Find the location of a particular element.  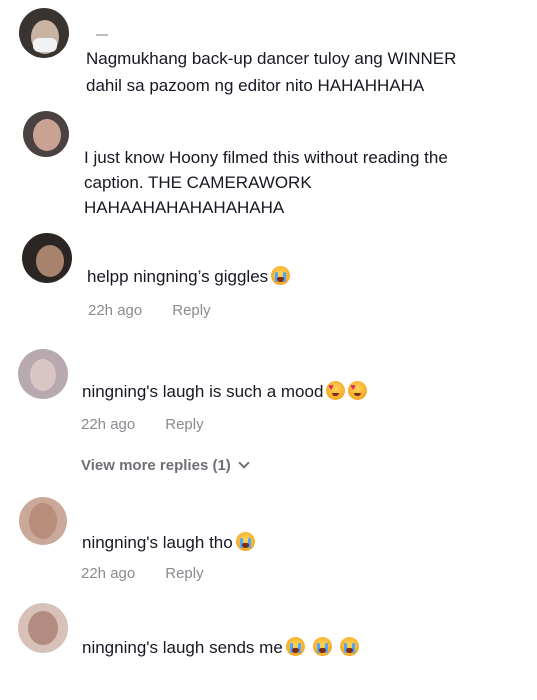

comment-text: helpp ningning’s giggles is located at coordinates (189, 276).